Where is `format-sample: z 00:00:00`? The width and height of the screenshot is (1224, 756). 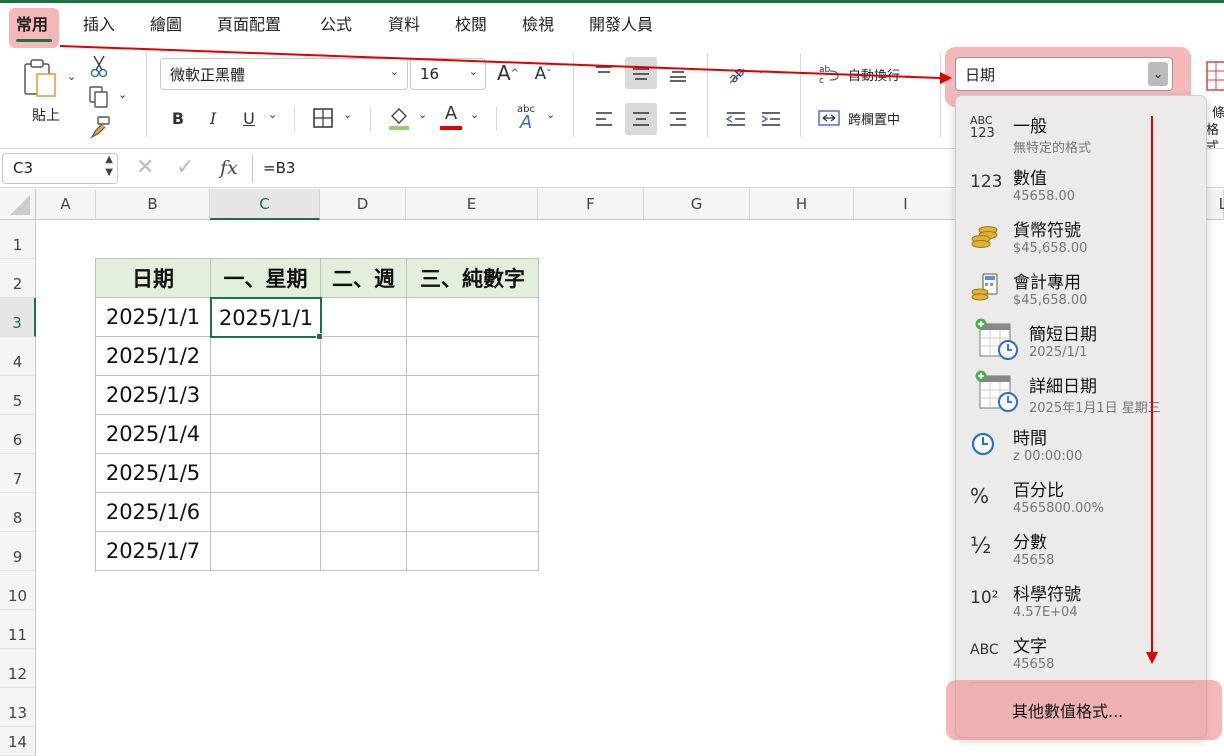 format-sample: z 00:00:00 is located at coordinates (1048, 456).